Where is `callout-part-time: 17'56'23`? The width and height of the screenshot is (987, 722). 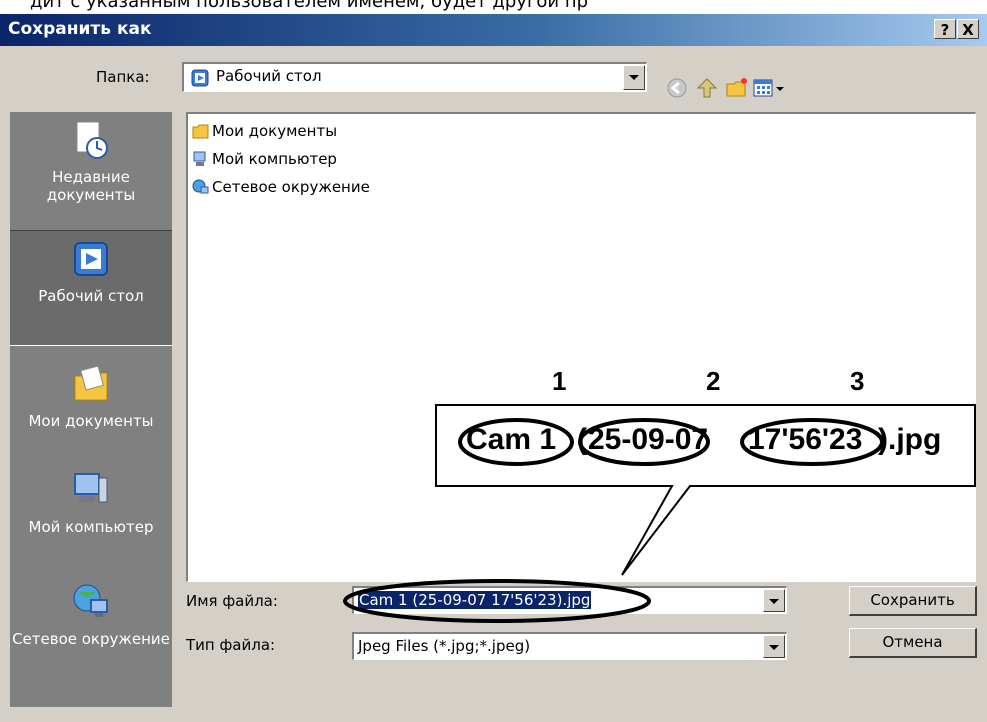
callout-part-time: 17'56'23 is located at coordinates (805, 439).